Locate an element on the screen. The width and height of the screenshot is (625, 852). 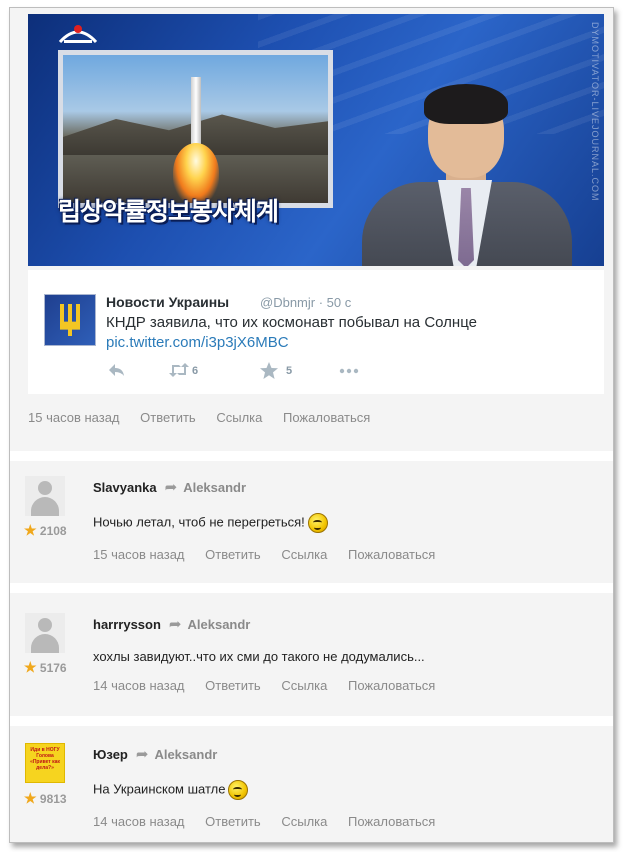
comment-body: Ночью летал, чтоб не перегреться! is located at coordinates (199, 522).